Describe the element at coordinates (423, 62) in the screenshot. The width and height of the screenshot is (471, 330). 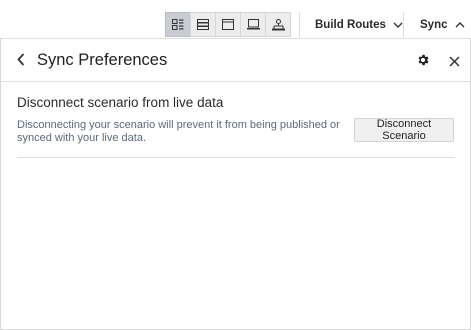
I see `gear-icon` at that location.